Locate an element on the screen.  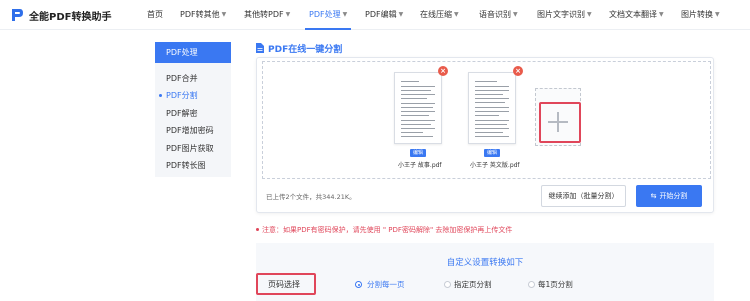
radio-specified-page is located at coordinates (447, 284).